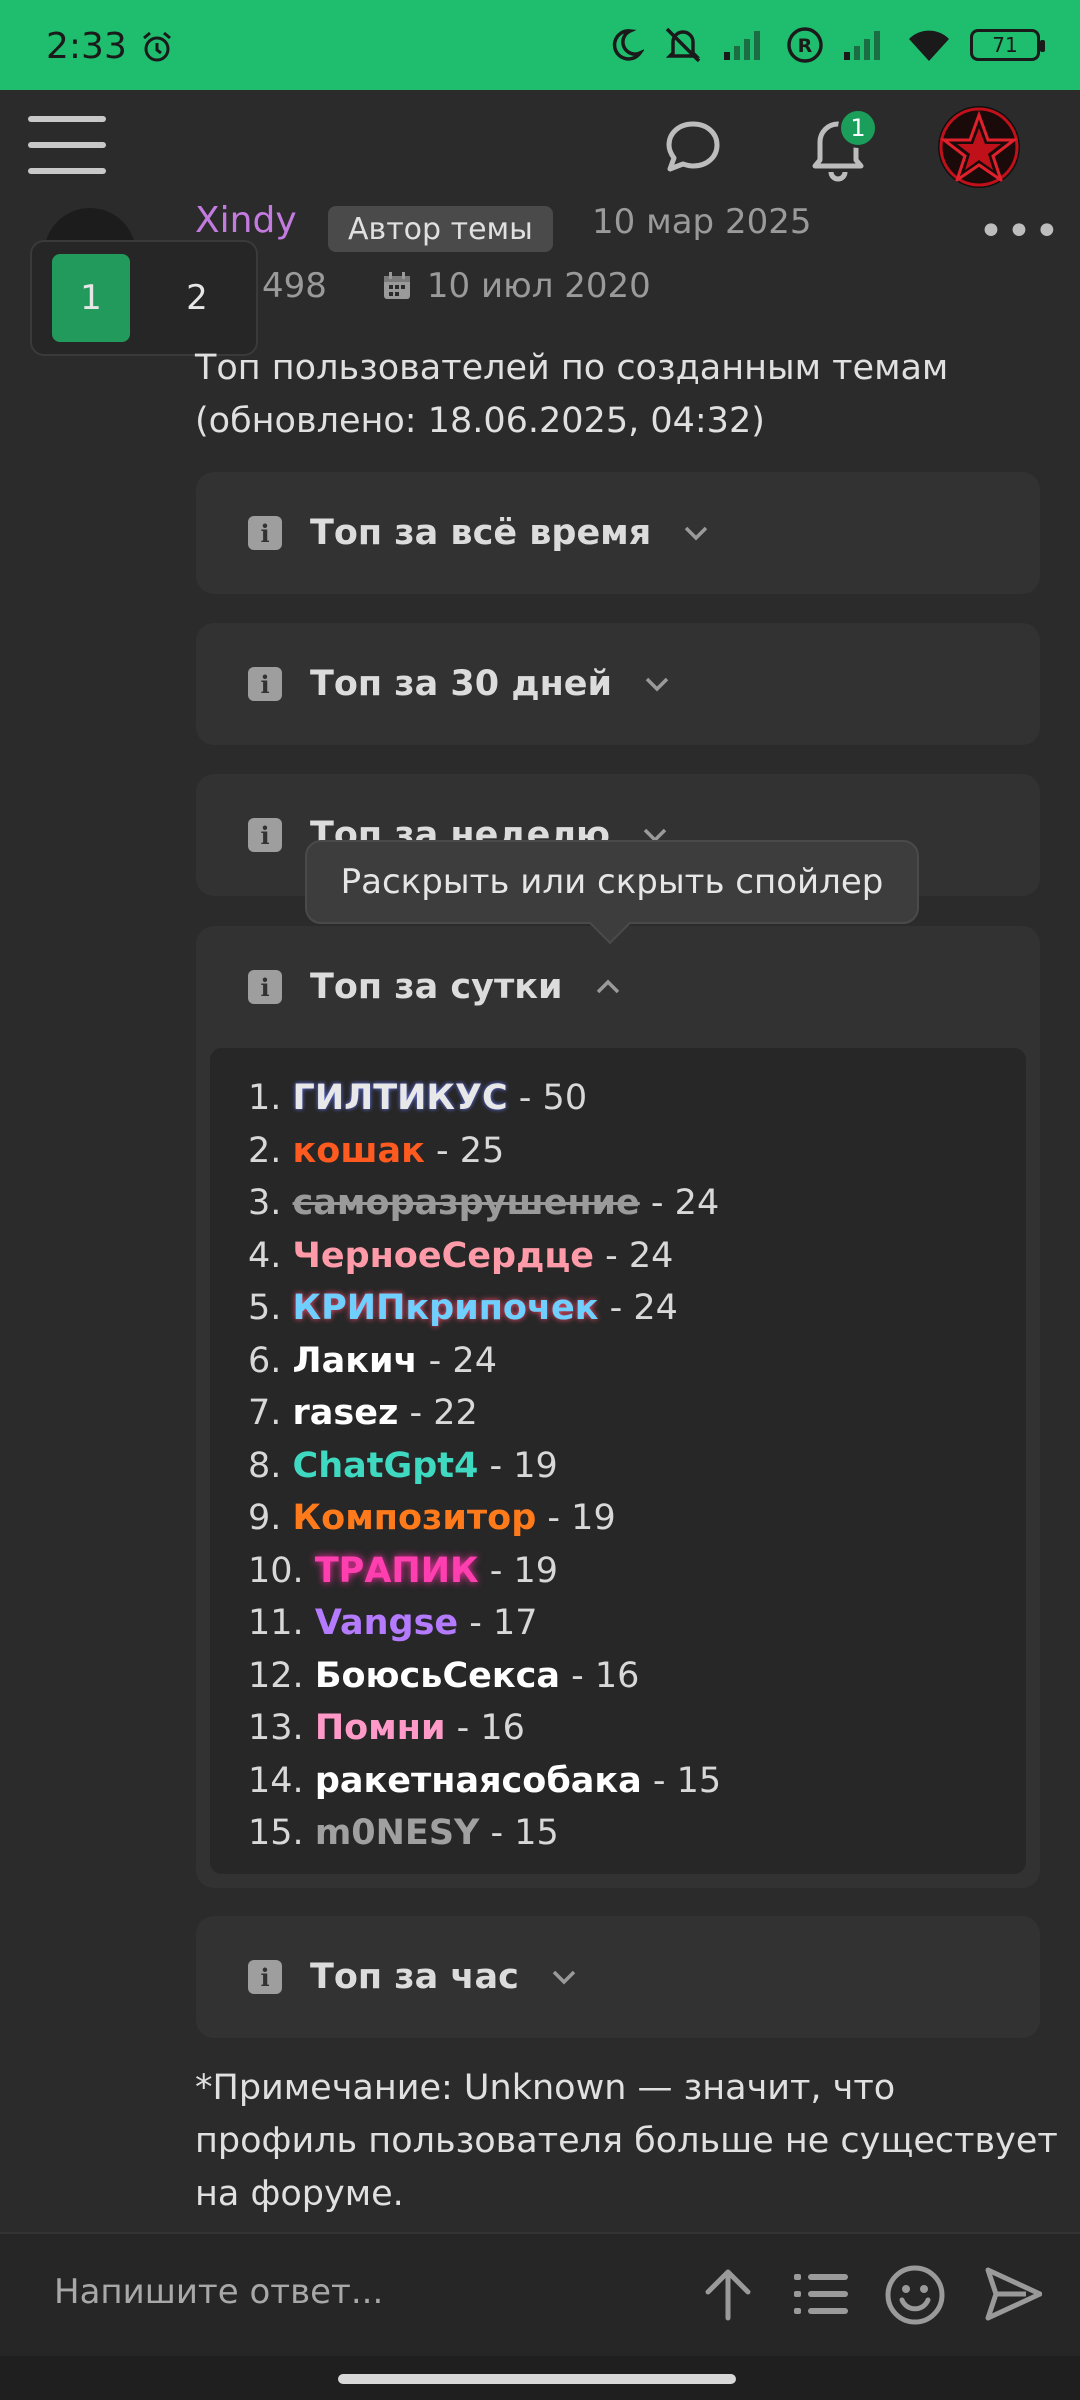 This screenshot has width=1080, height=2400. What do you see at coordinates (540, 150) in the screenshot?
I see `top-app-bar: 1` at bounding box center [540, 150].